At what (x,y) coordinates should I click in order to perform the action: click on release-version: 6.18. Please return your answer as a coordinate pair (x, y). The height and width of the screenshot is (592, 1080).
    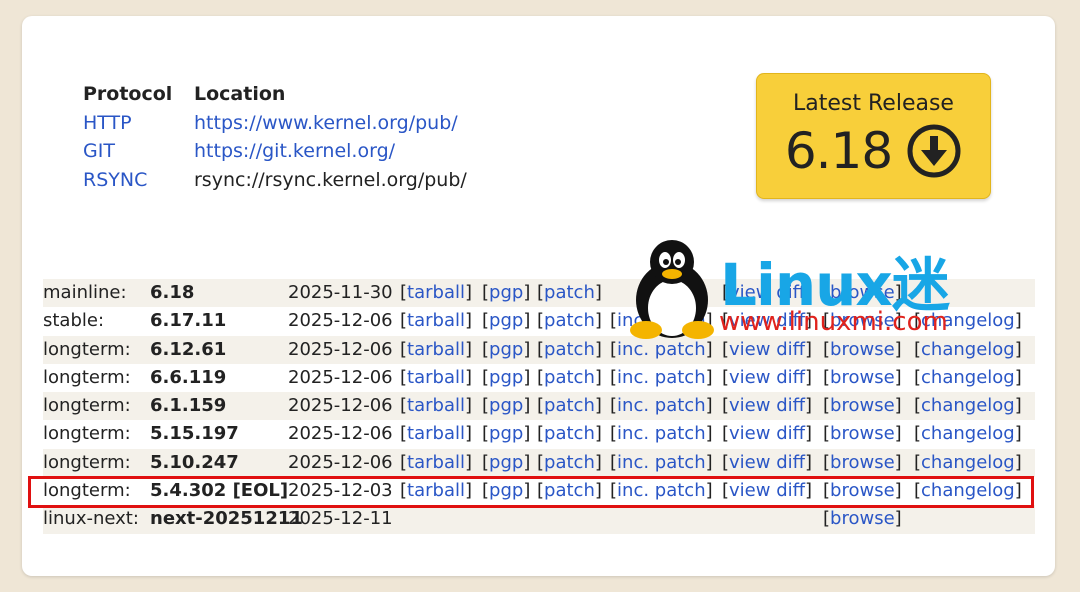
    Looking at the image, I should click on (172, 292).